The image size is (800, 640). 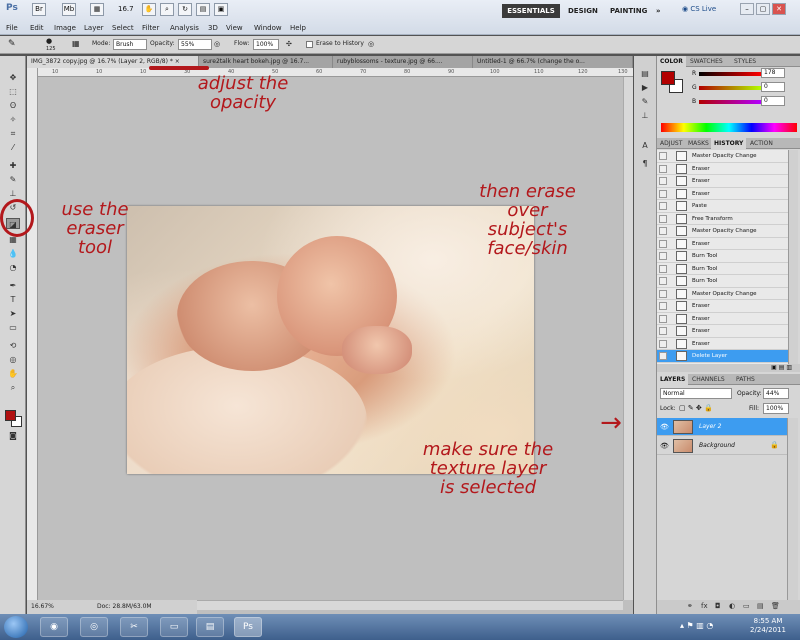 I want to click on layer-row-background: 👁 Background 🔒, so click(x=722, y=446).